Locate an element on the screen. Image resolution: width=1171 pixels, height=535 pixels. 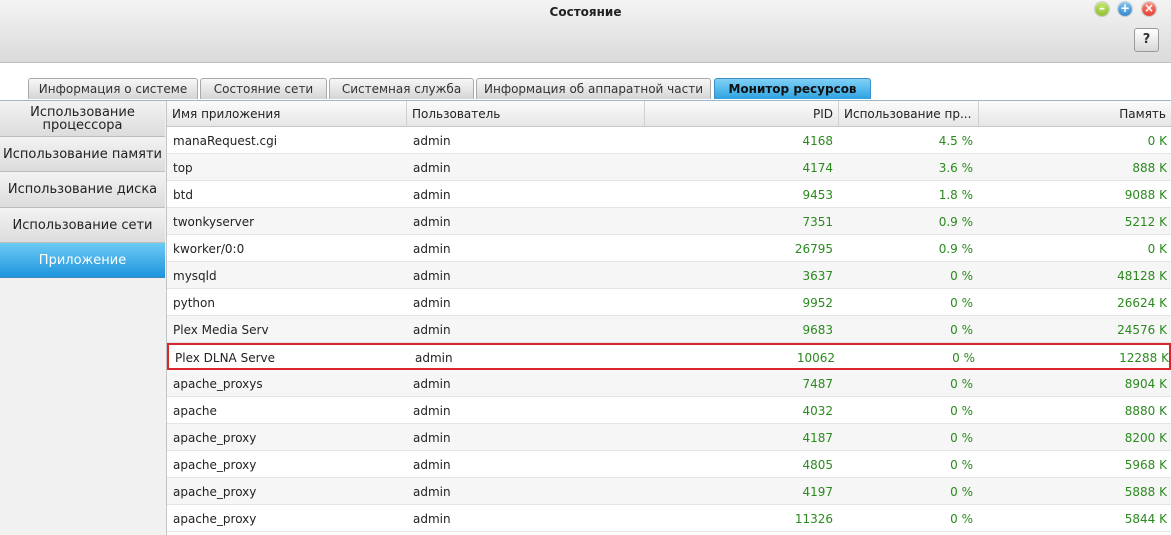
pid-cell: 3637 is located at coordinates (817, 276).